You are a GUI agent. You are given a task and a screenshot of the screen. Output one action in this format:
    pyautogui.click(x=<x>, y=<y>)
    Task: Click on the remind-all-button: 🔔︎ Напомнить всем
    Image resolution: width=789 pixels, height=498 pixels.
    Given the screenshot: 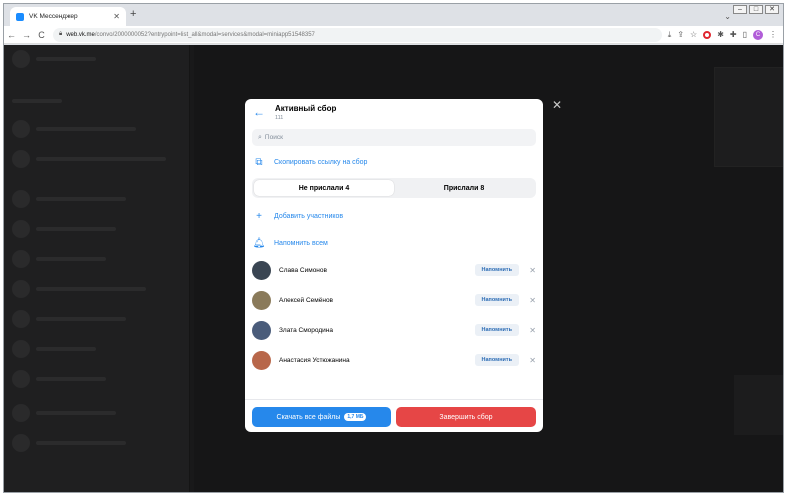 What is the action you would take?
    pyautogui.click(x=290, y=243)
    